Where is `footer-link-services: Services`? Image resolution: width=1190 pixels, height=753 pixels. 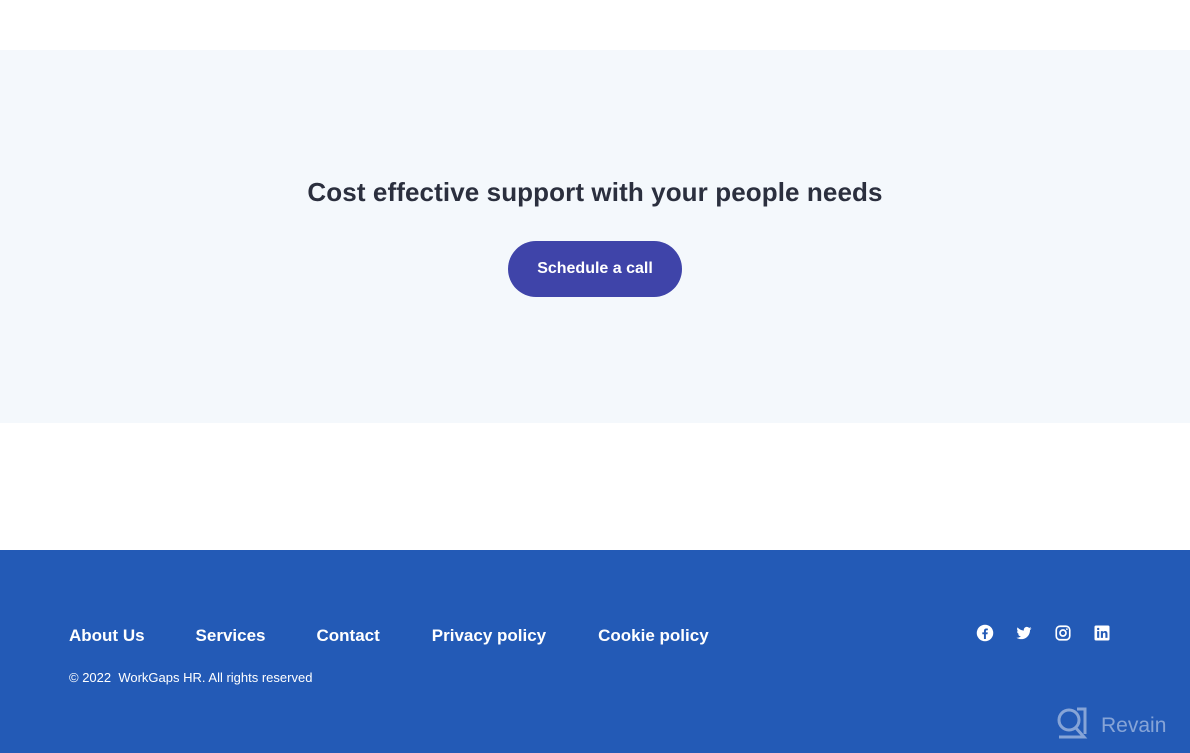
footer-link-services: Services is located at coordinates (231, 636).